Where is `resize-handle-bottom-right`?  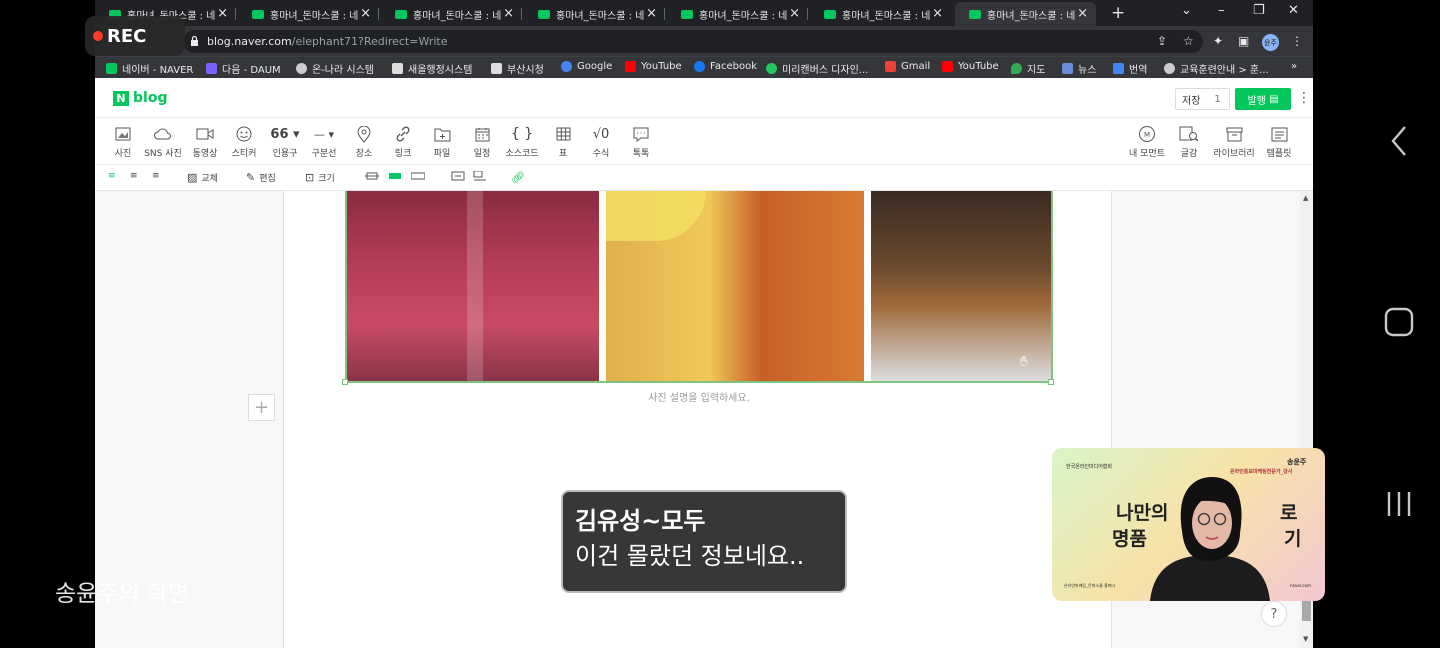
resize-handle-bottom-right is located at coordinates (1051, 382).